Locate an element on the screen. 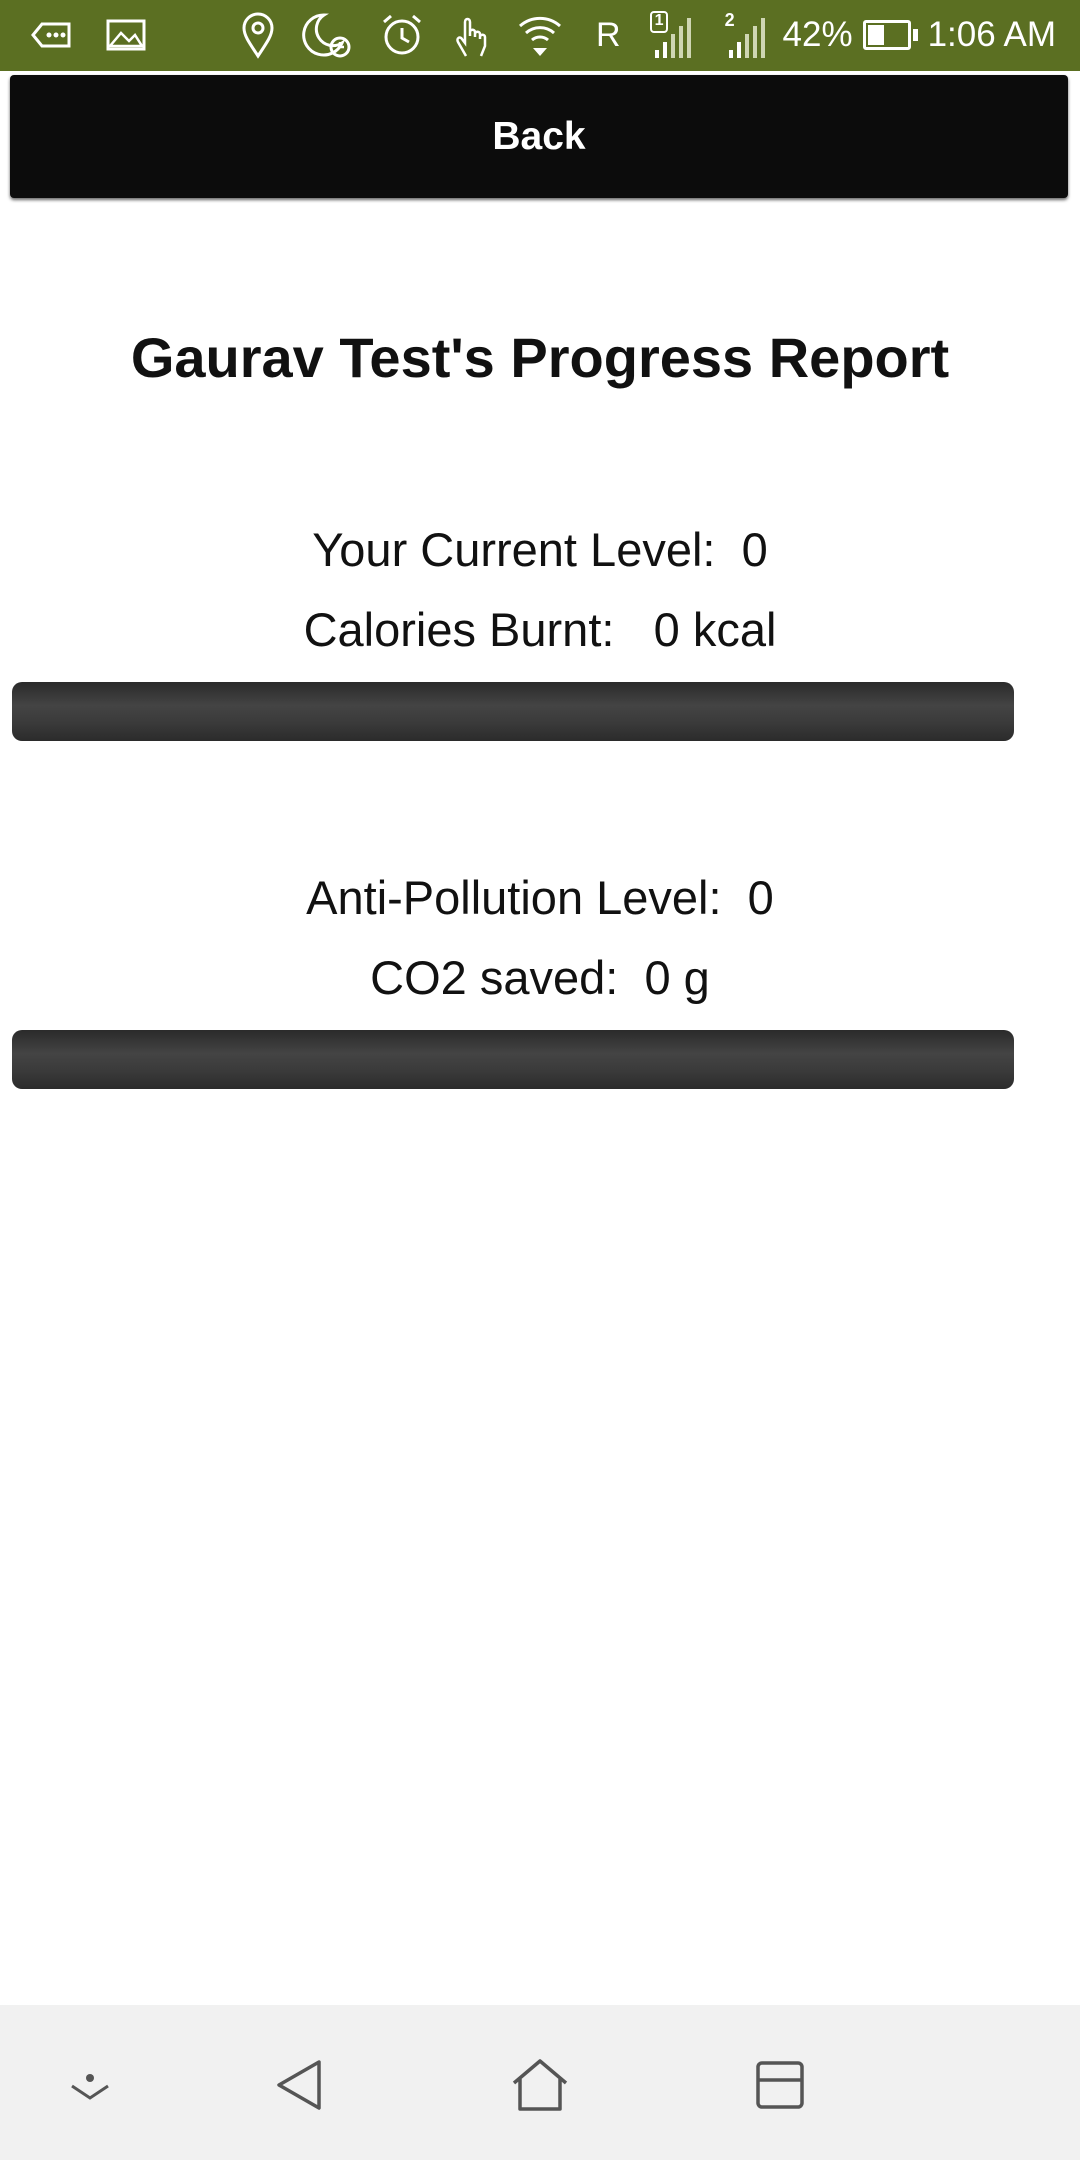 Image resolution: width=1080 pixels, height=2160 pixels. current-level-text: Your Current Level: 0 is located at coordinates (540, 549).